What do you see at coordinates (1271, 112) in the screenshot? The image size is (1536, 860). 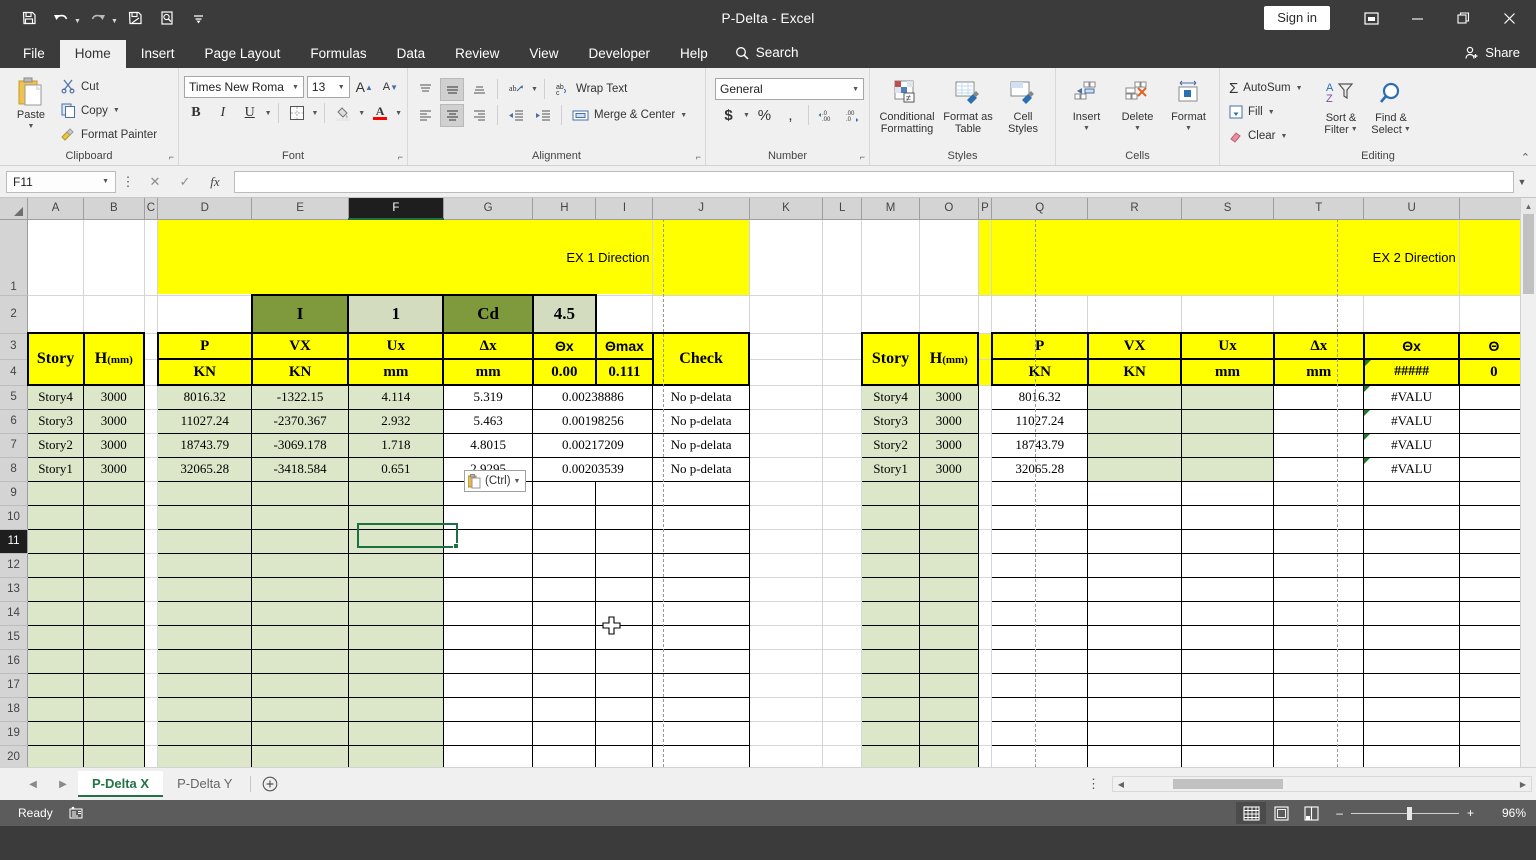 I see `fill-dropdown-icon: ▼` at bounding box center [1271, 112].